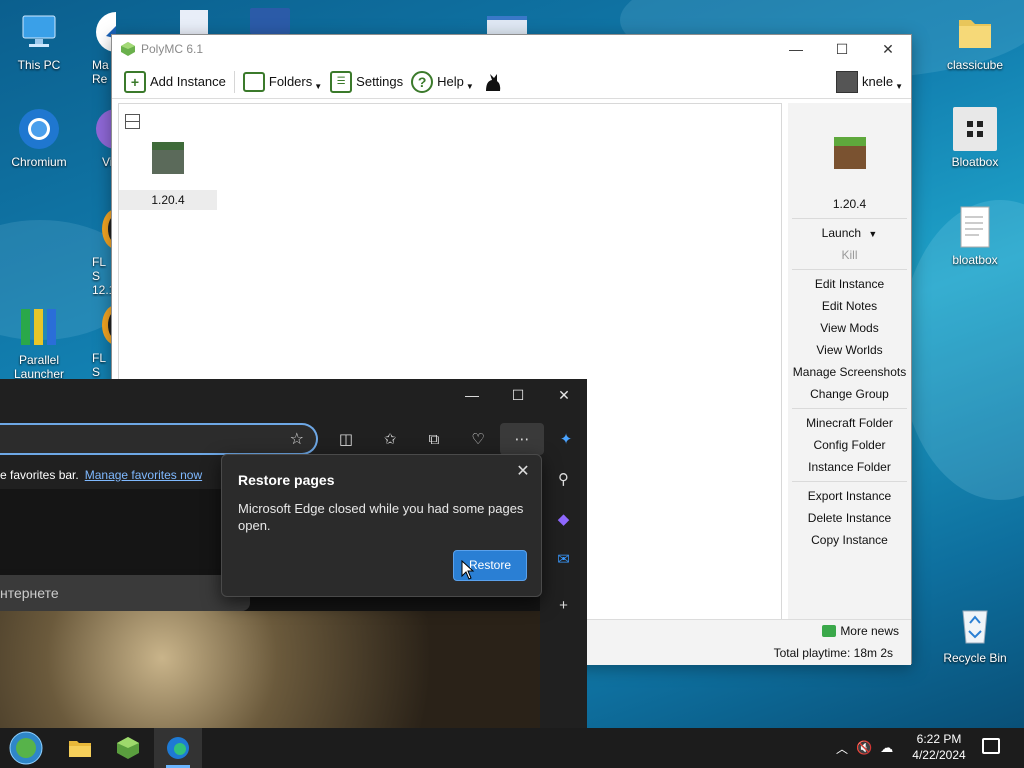 Image resolution: width=1024 pixels, height=768 pixels. I want to click on browser-essentials-icon: ♡, so click(478, 439).